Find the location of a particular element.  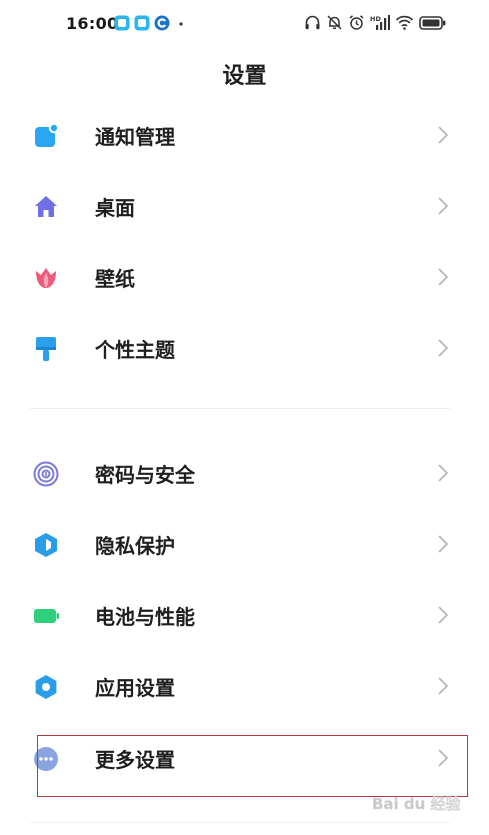

notification-icons is located at coordinates (150, 23).